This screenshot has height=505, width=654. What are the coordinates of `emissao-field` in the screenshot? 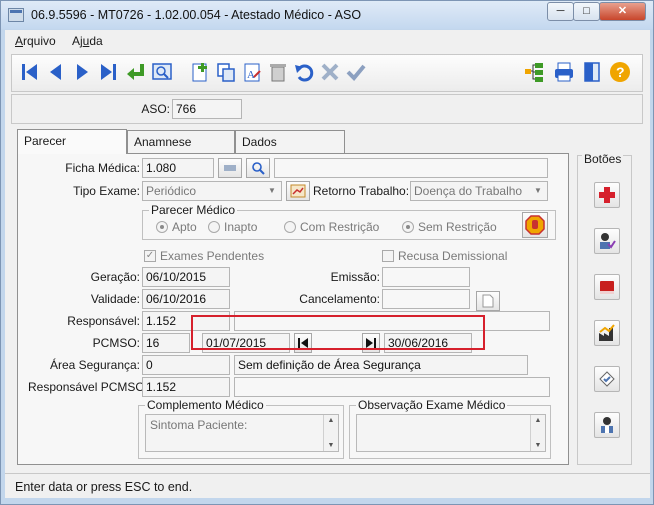 It's located at (426, 277).